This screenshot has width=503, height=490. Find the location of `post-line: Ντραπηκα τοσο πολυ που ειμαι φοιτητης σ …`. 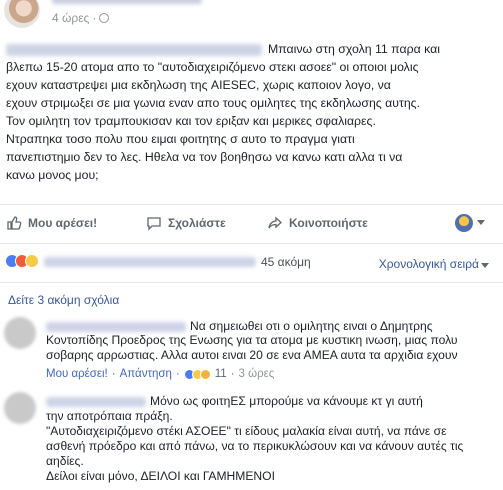

post-line: Ντραπηκα τοσο πολυ που ειμαι φοιτητης σ … is located at coordinates (180, 139).